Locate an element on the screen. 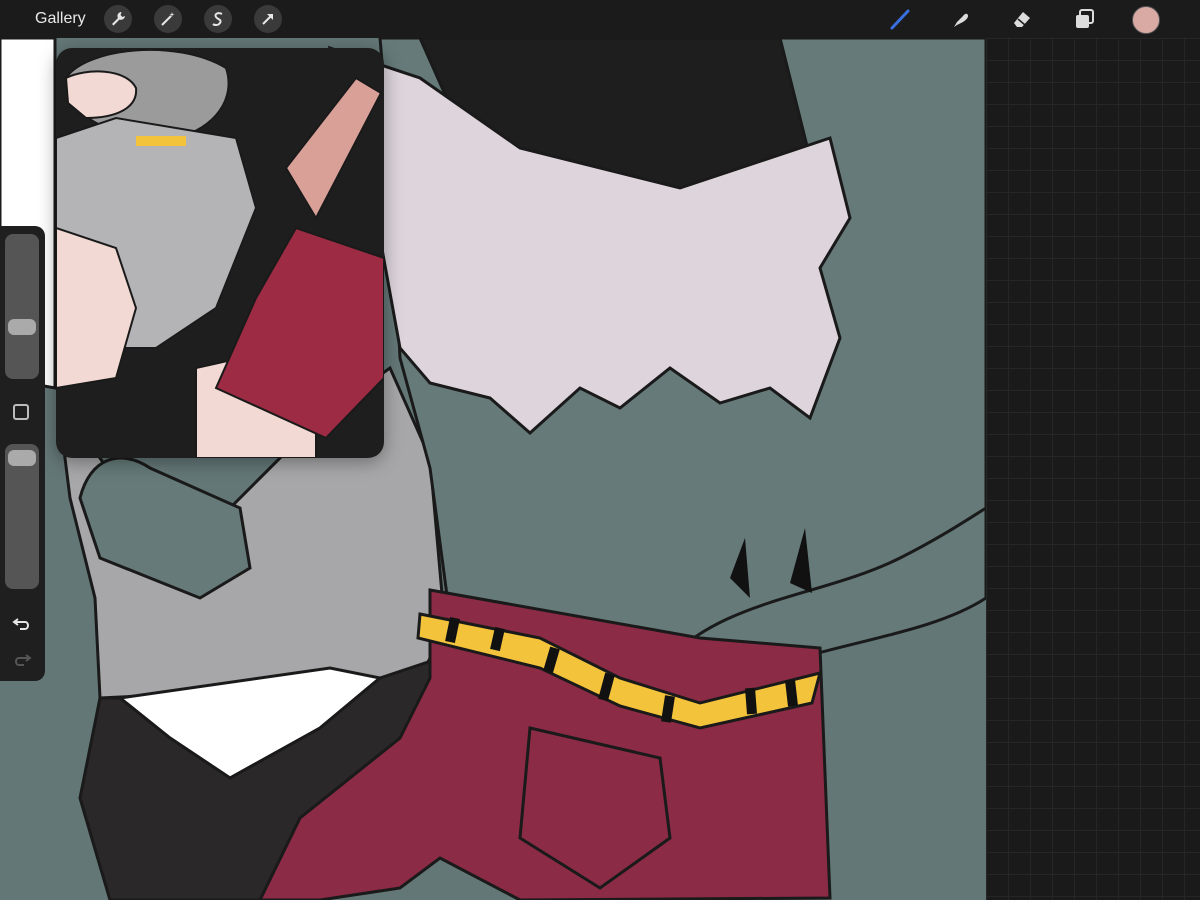 This screenshot has height=900, width=1200. color-picker-swatch is located at coordinates (1146, 20).